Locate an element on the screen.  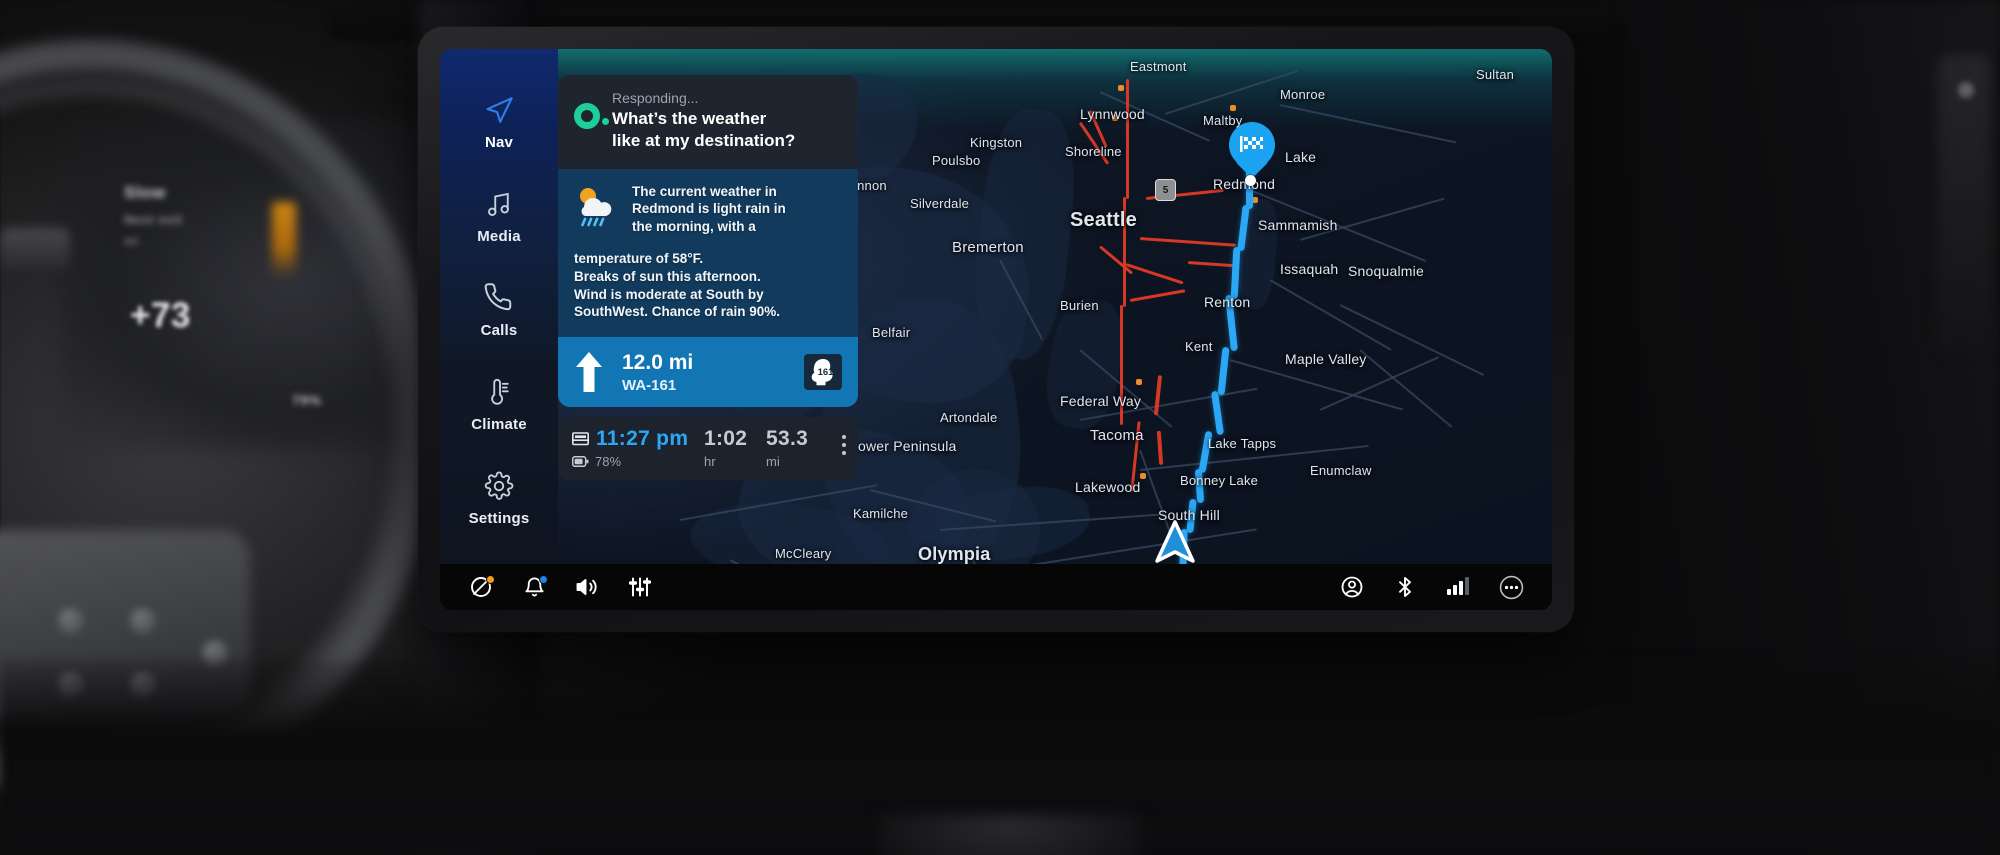
taskbar-right-group is located at coordinates (1431, 587).